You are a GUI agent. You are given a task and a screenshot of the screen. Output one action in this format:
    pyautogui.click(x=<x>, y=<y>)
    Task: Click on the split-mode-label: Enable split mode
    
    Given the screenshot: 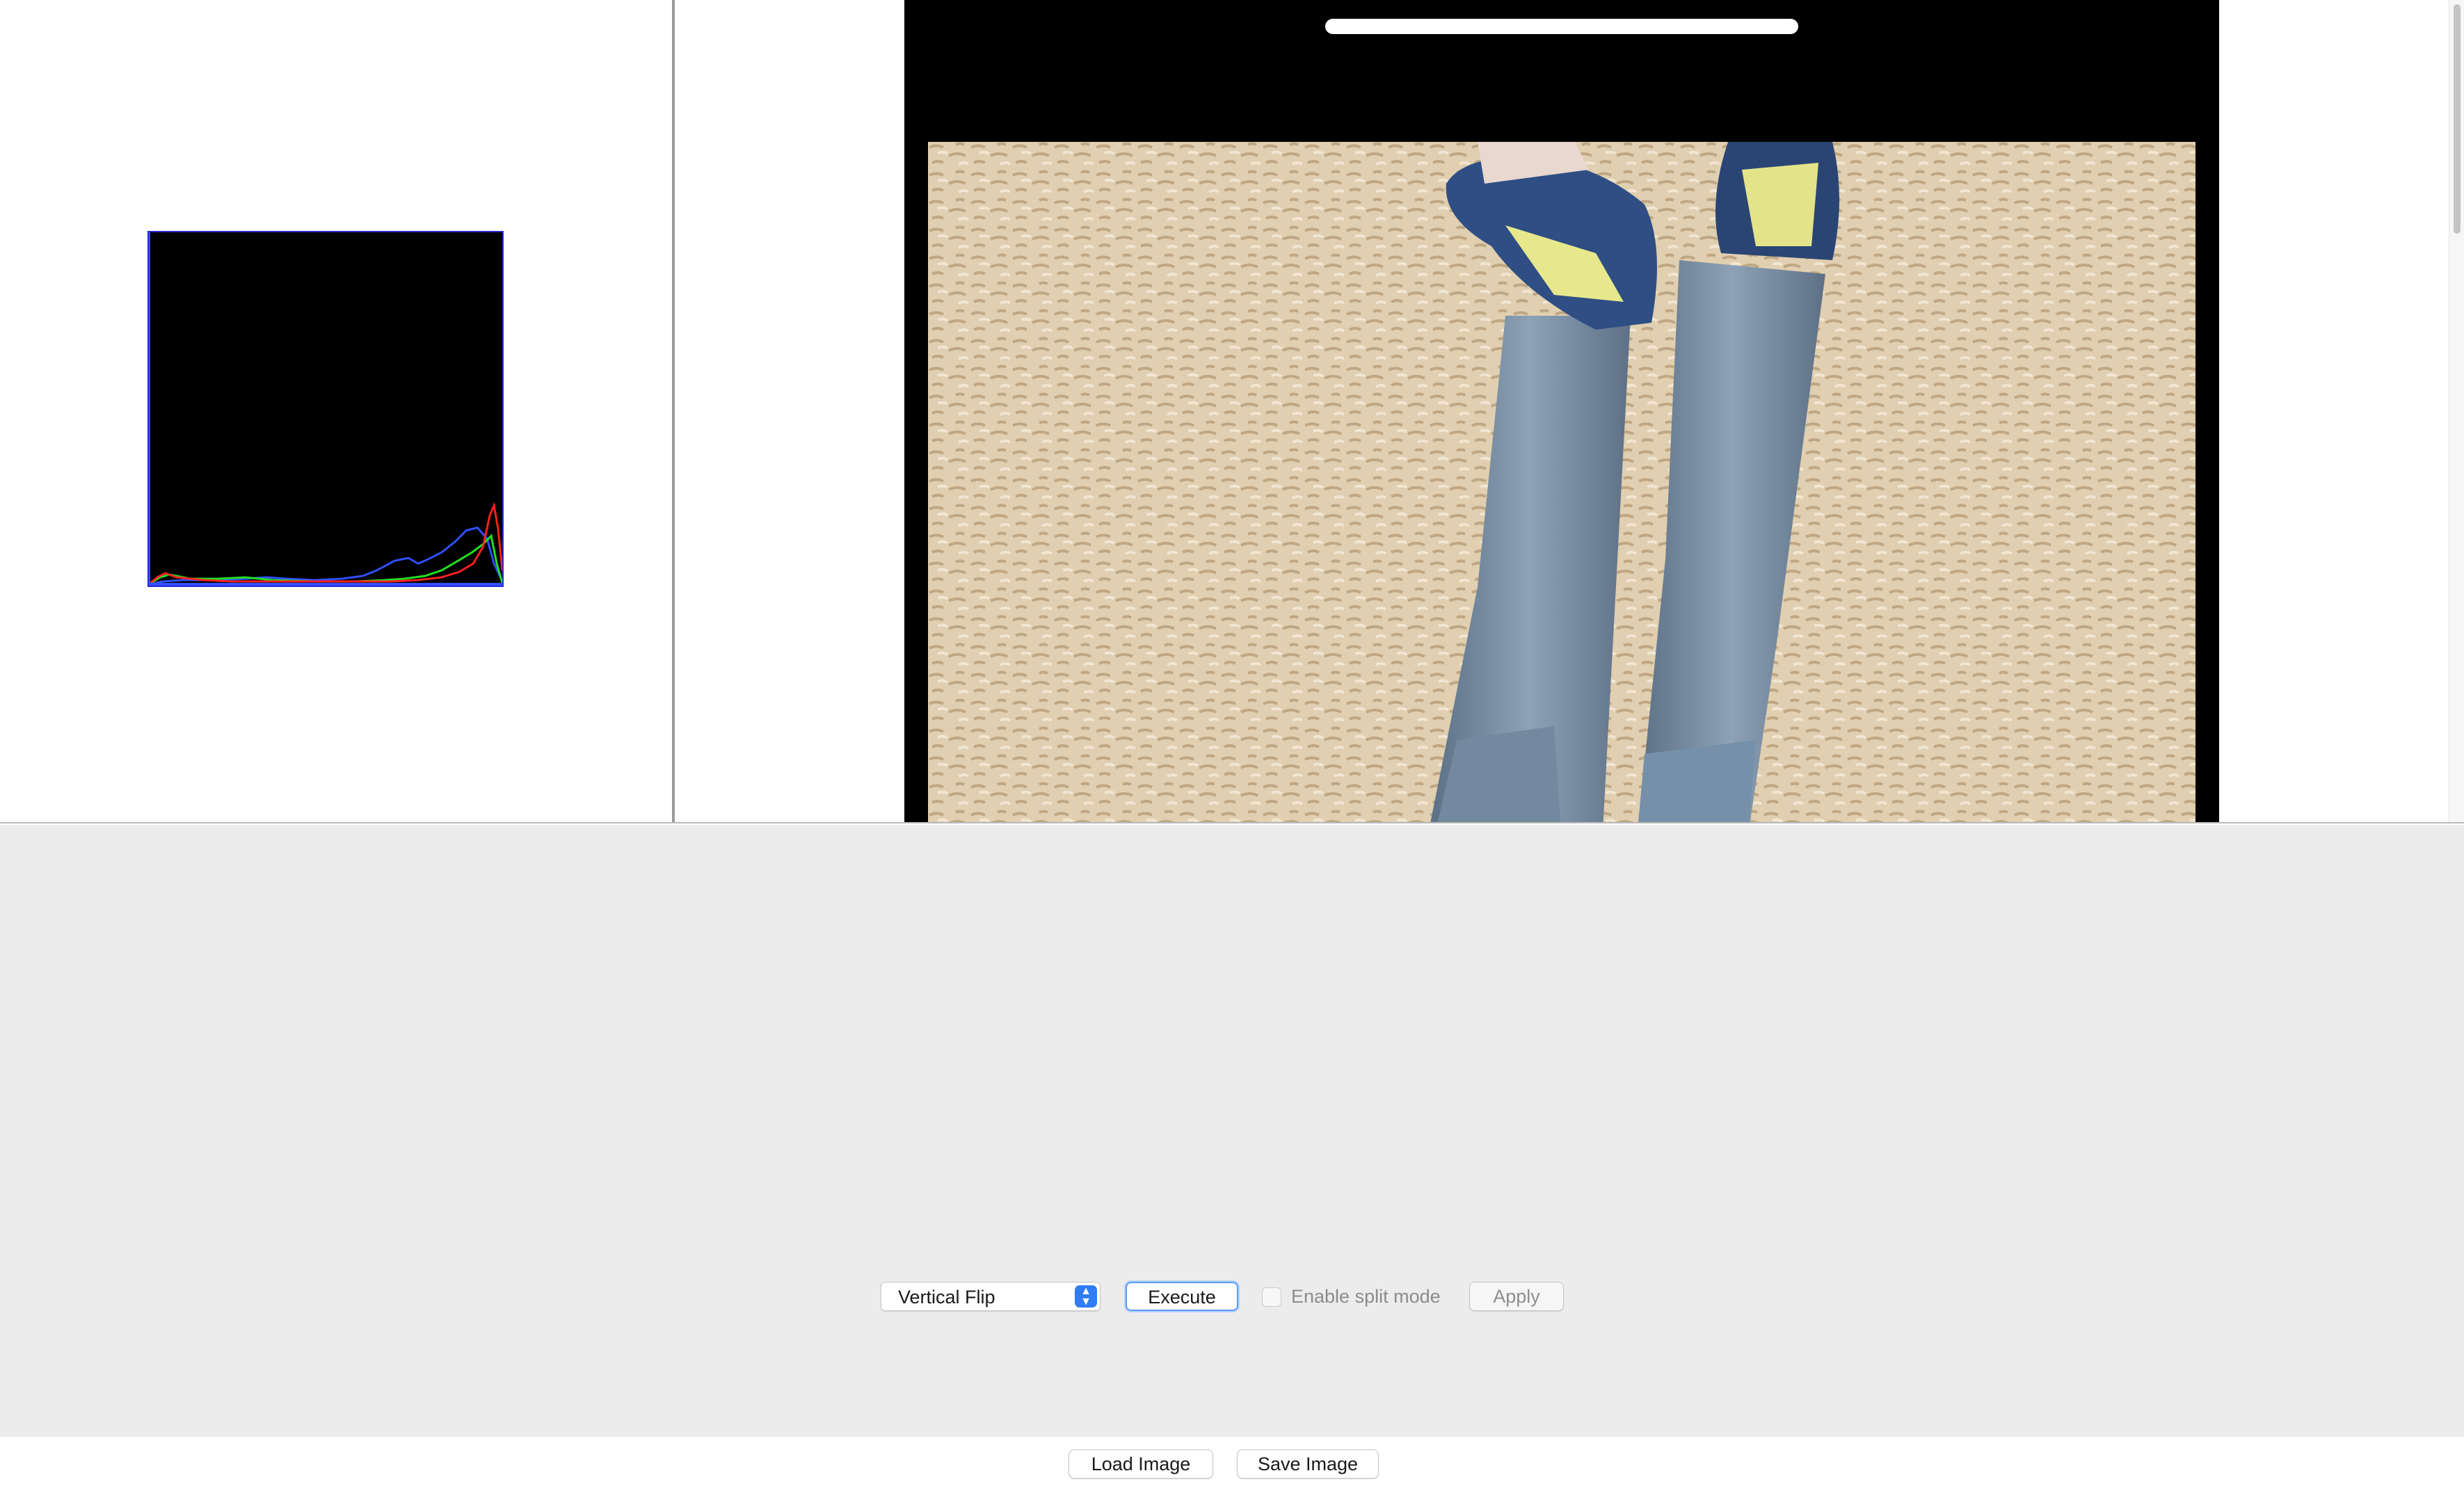 What is the action you would take?
    pyautogui.click(x=1366, y=1296)
    